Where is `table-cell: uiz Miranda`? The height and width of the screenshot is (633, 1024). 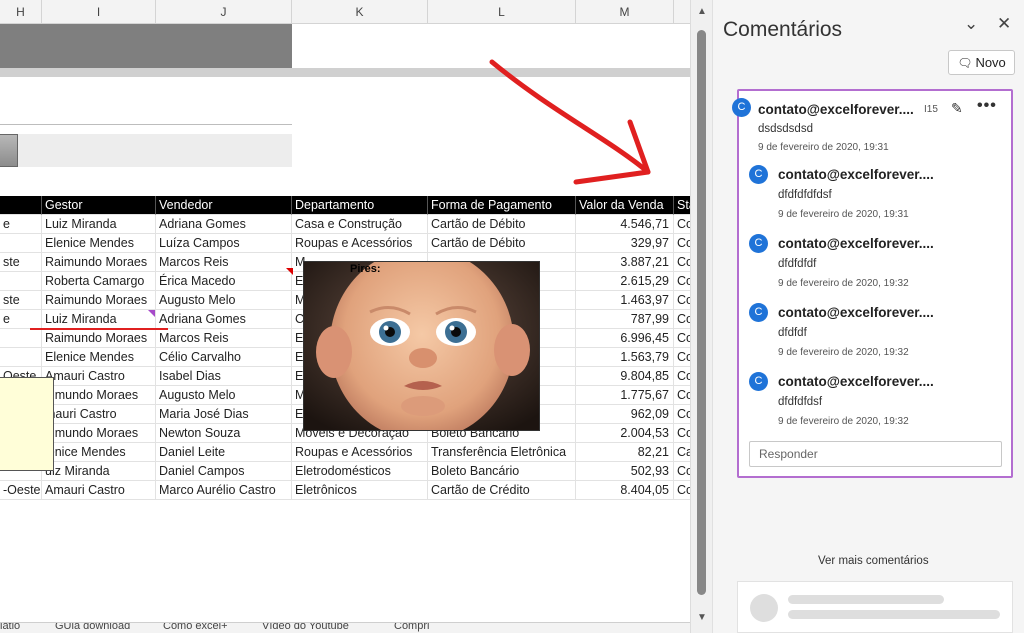 table-cell: uiz Miranda is located at coordinates (99, 471).